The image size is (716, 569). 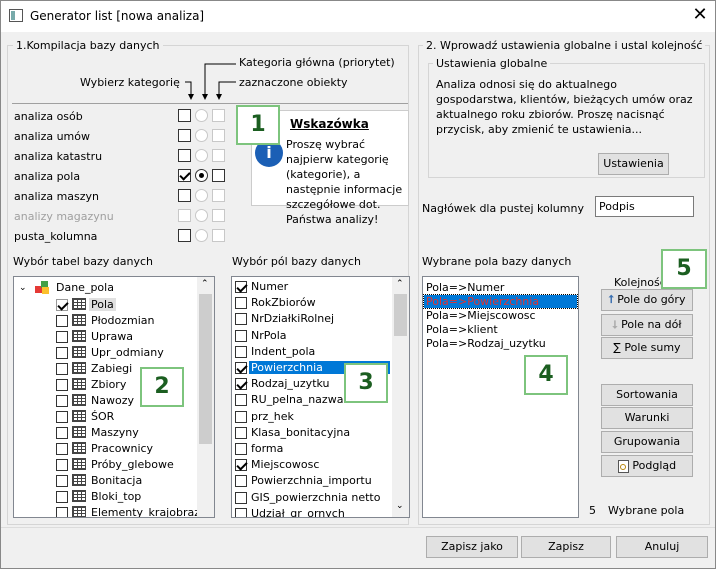 I want to click on field-item: forma, so click(x=267, y=448).